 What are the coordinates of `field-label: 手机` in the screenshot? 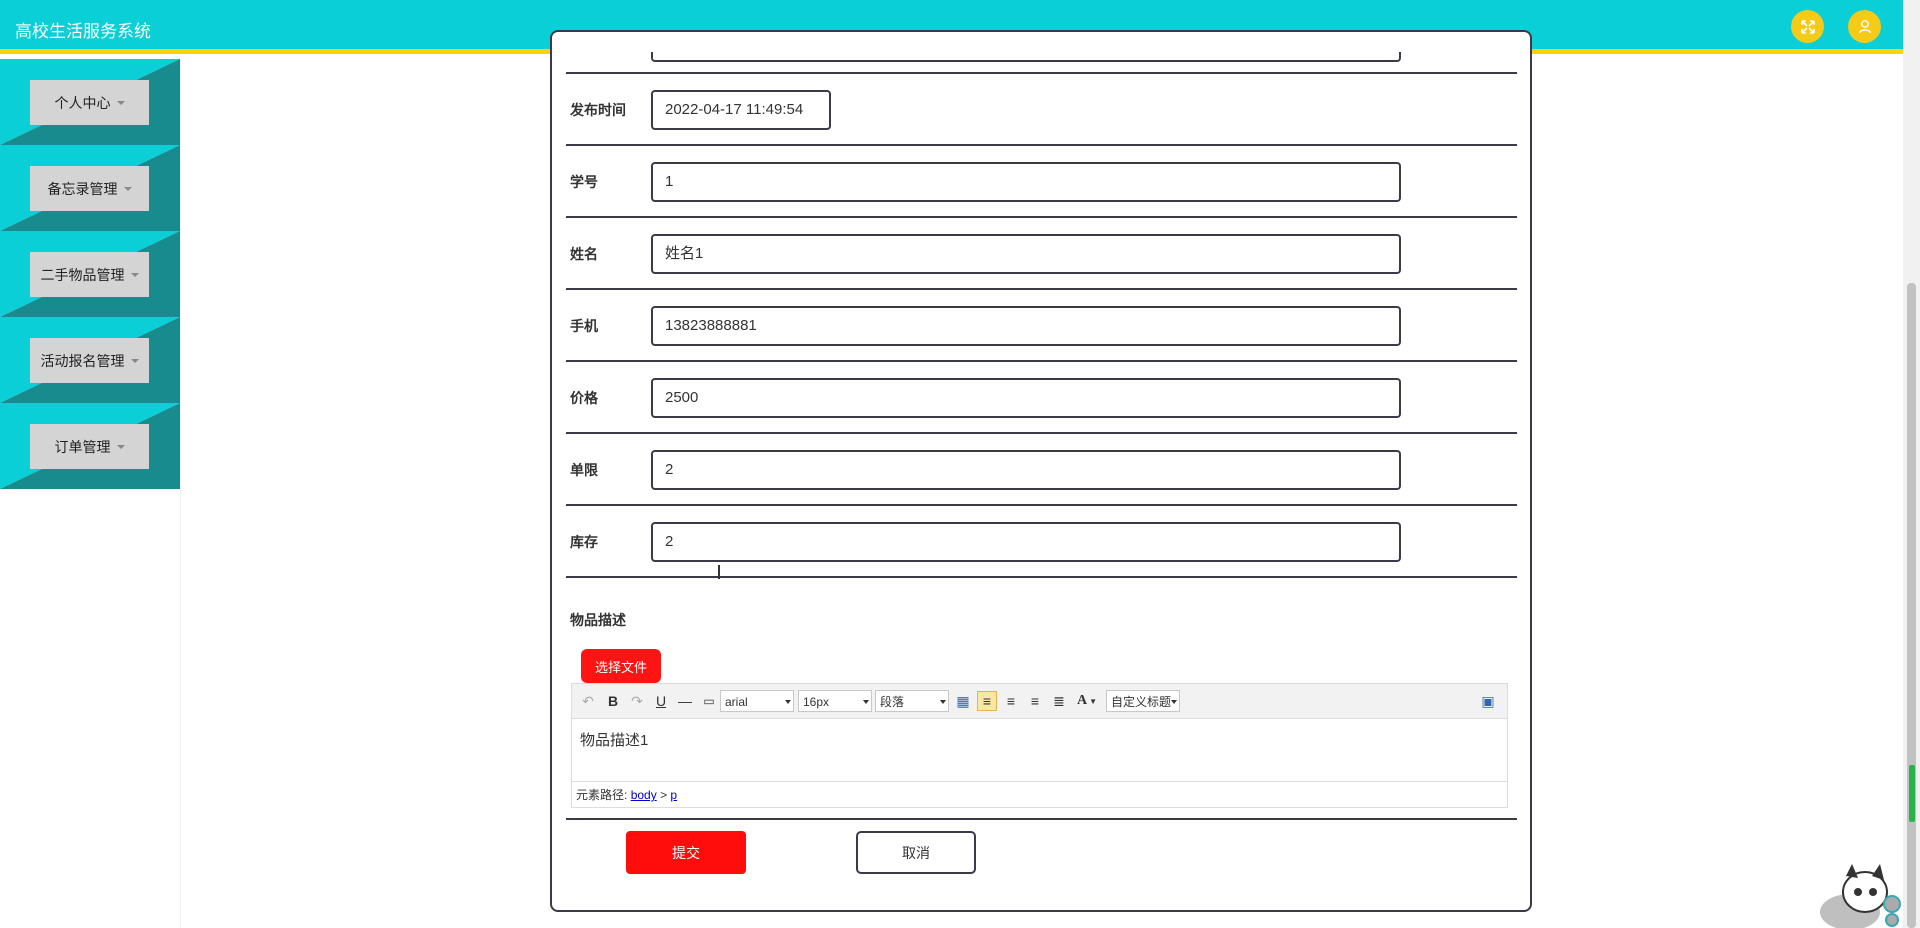 It's located at (584, 326).